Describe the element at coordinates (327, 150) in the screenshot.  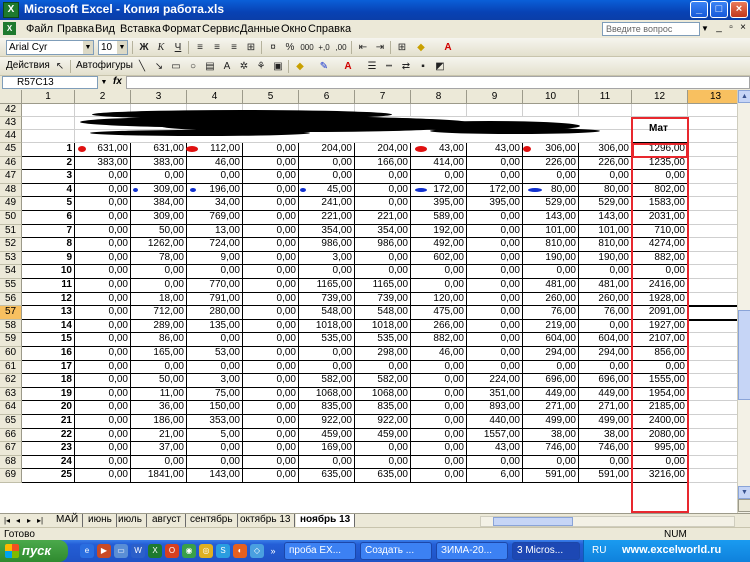
I see `table-cell: 204,00` at that location.